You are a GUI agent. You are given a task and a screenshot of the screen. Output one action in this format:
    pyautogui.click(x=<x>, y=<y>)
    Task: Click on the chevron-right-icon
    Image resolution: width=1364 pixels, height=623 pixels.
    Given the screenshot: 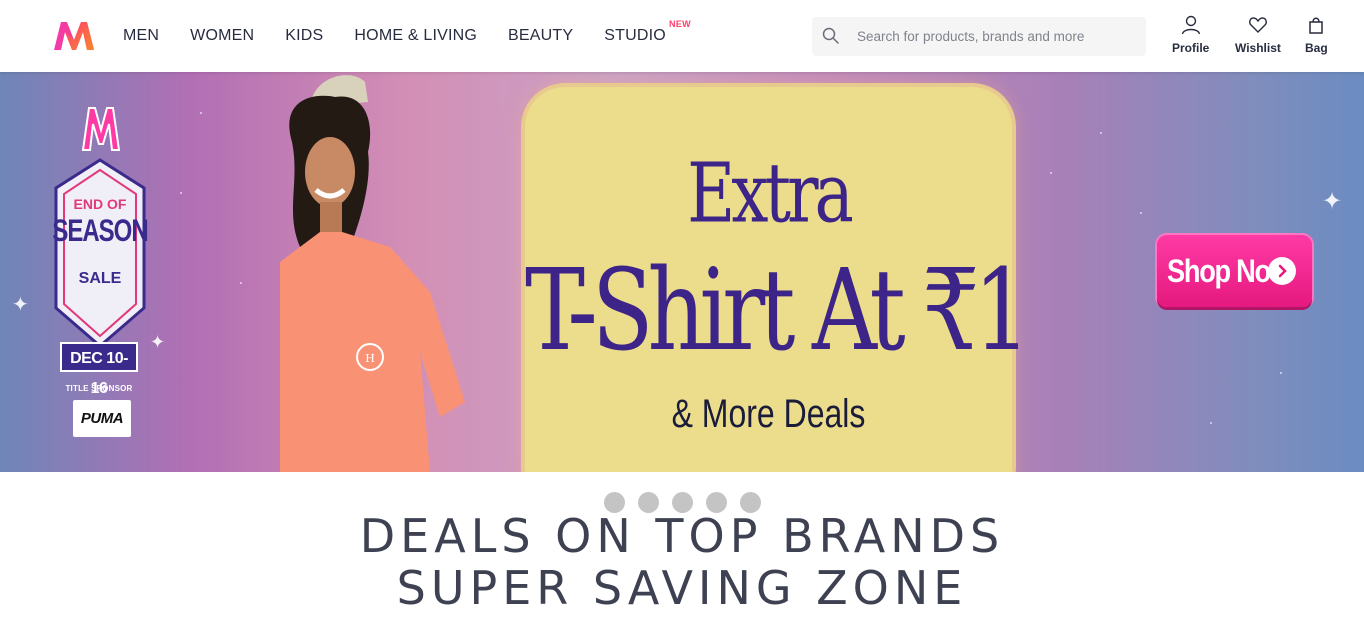 What is the action you would take?
    pyautogui.click(x=1282, y=271)
    